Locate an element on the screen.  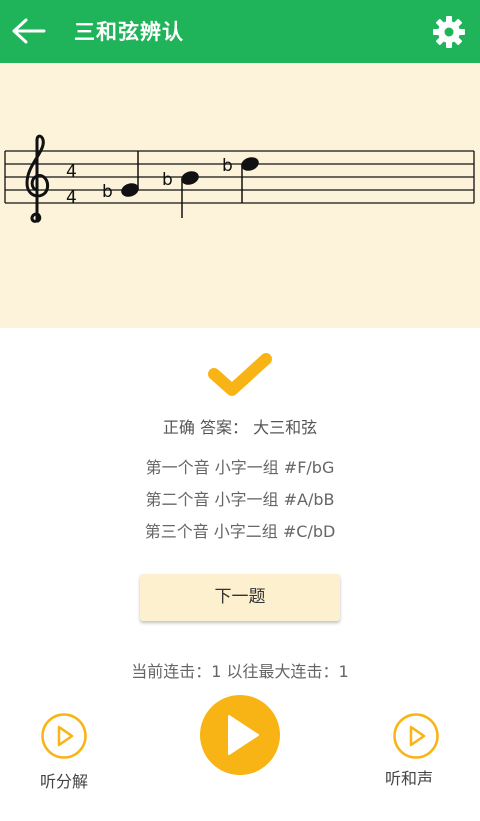
note-line-2: 第二个音 小字一组 #A/bB is located at coordinates (240, 499).